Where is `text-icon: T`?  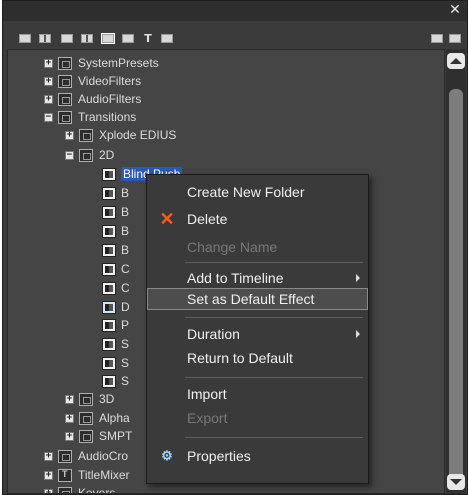 text-icon: T is located at coordinates (148, 38).